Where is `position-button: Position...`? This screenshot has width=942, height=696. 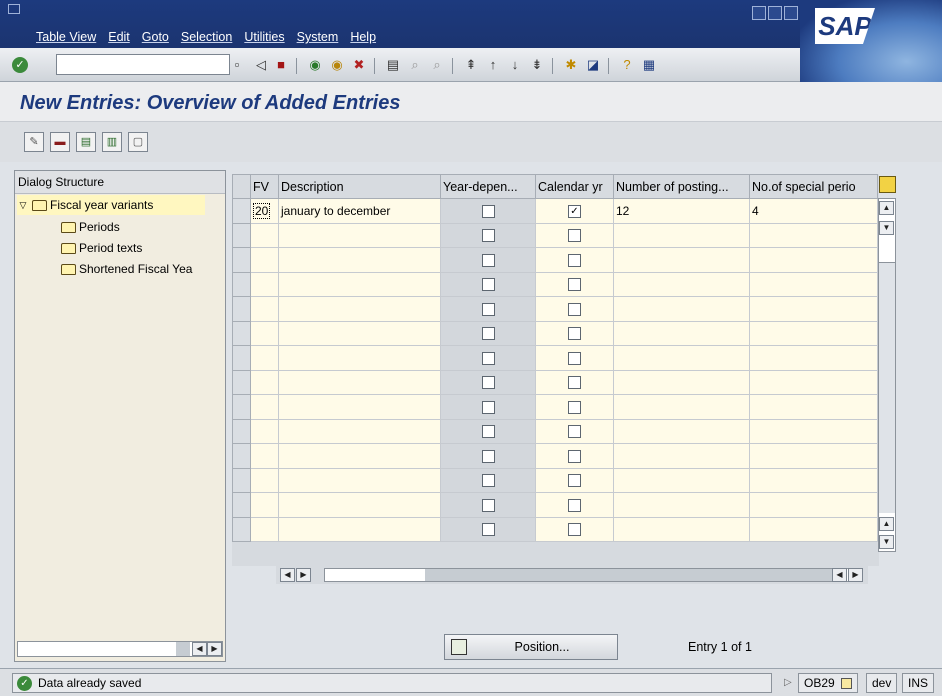
position-button: Position... is located at coordinates (531, 647).